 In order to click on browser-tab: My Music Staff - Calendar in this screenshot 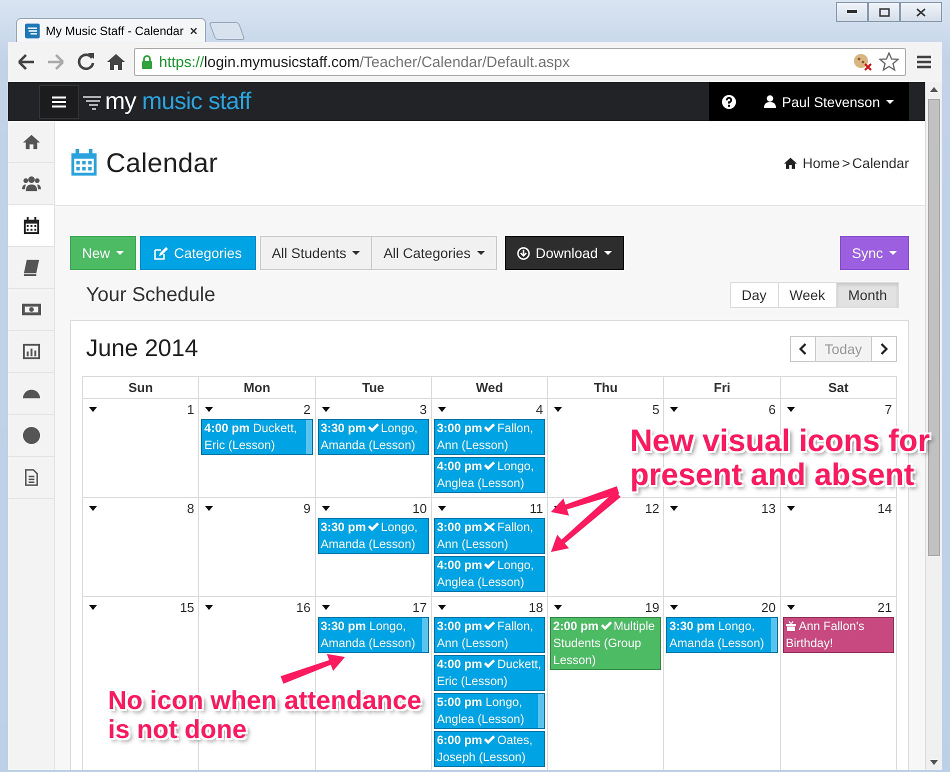, I will do `click(111, 30)`.